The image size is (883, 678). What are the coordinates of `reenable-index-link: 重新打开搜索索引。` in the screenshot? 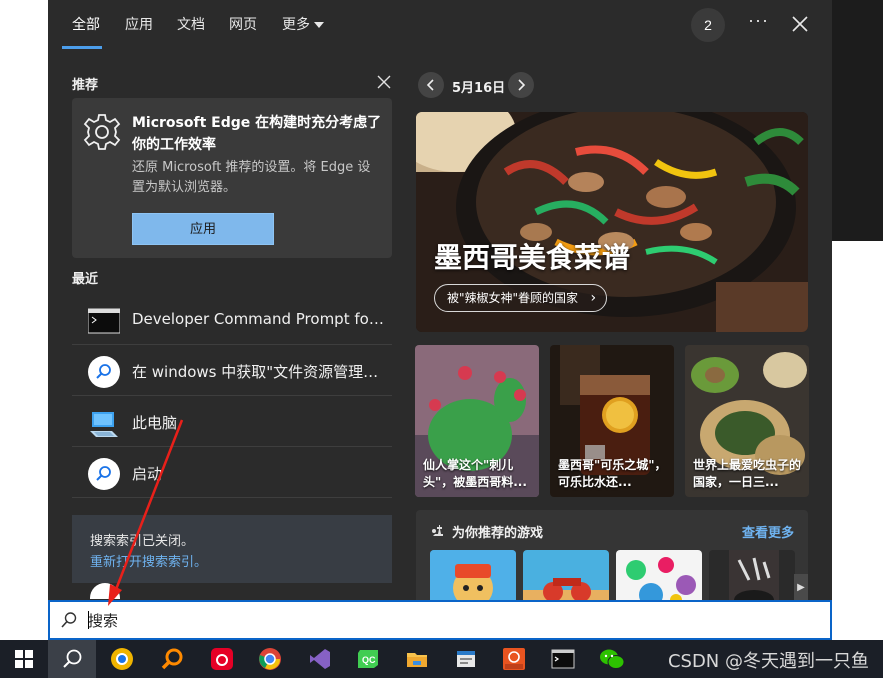 It's located at (148, 560).